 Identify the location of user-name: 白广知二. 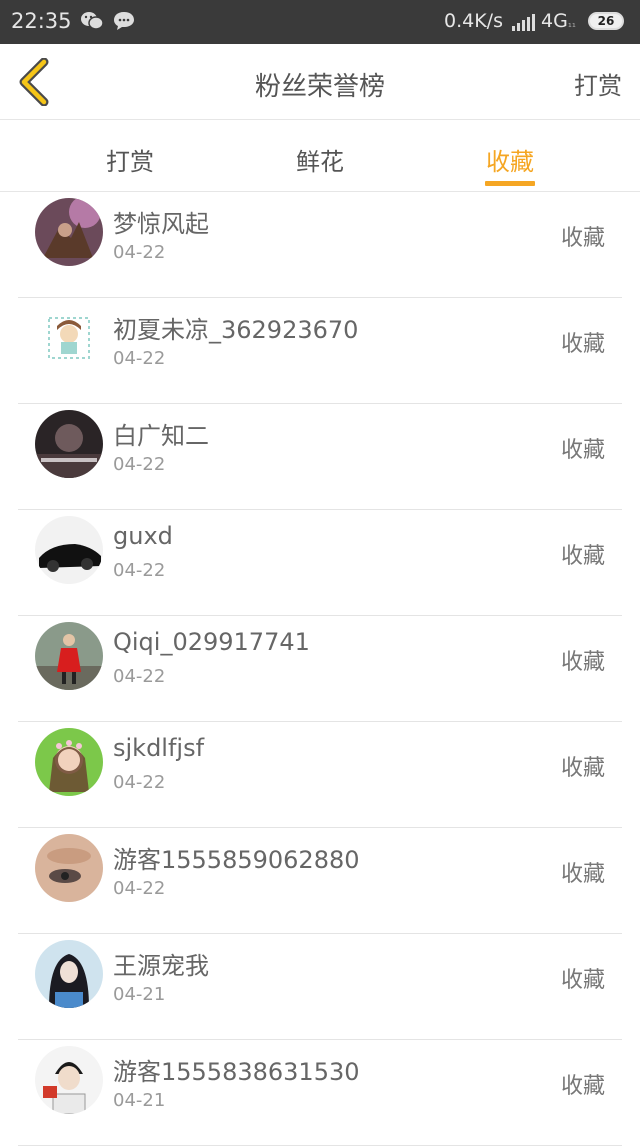
(161, 436).